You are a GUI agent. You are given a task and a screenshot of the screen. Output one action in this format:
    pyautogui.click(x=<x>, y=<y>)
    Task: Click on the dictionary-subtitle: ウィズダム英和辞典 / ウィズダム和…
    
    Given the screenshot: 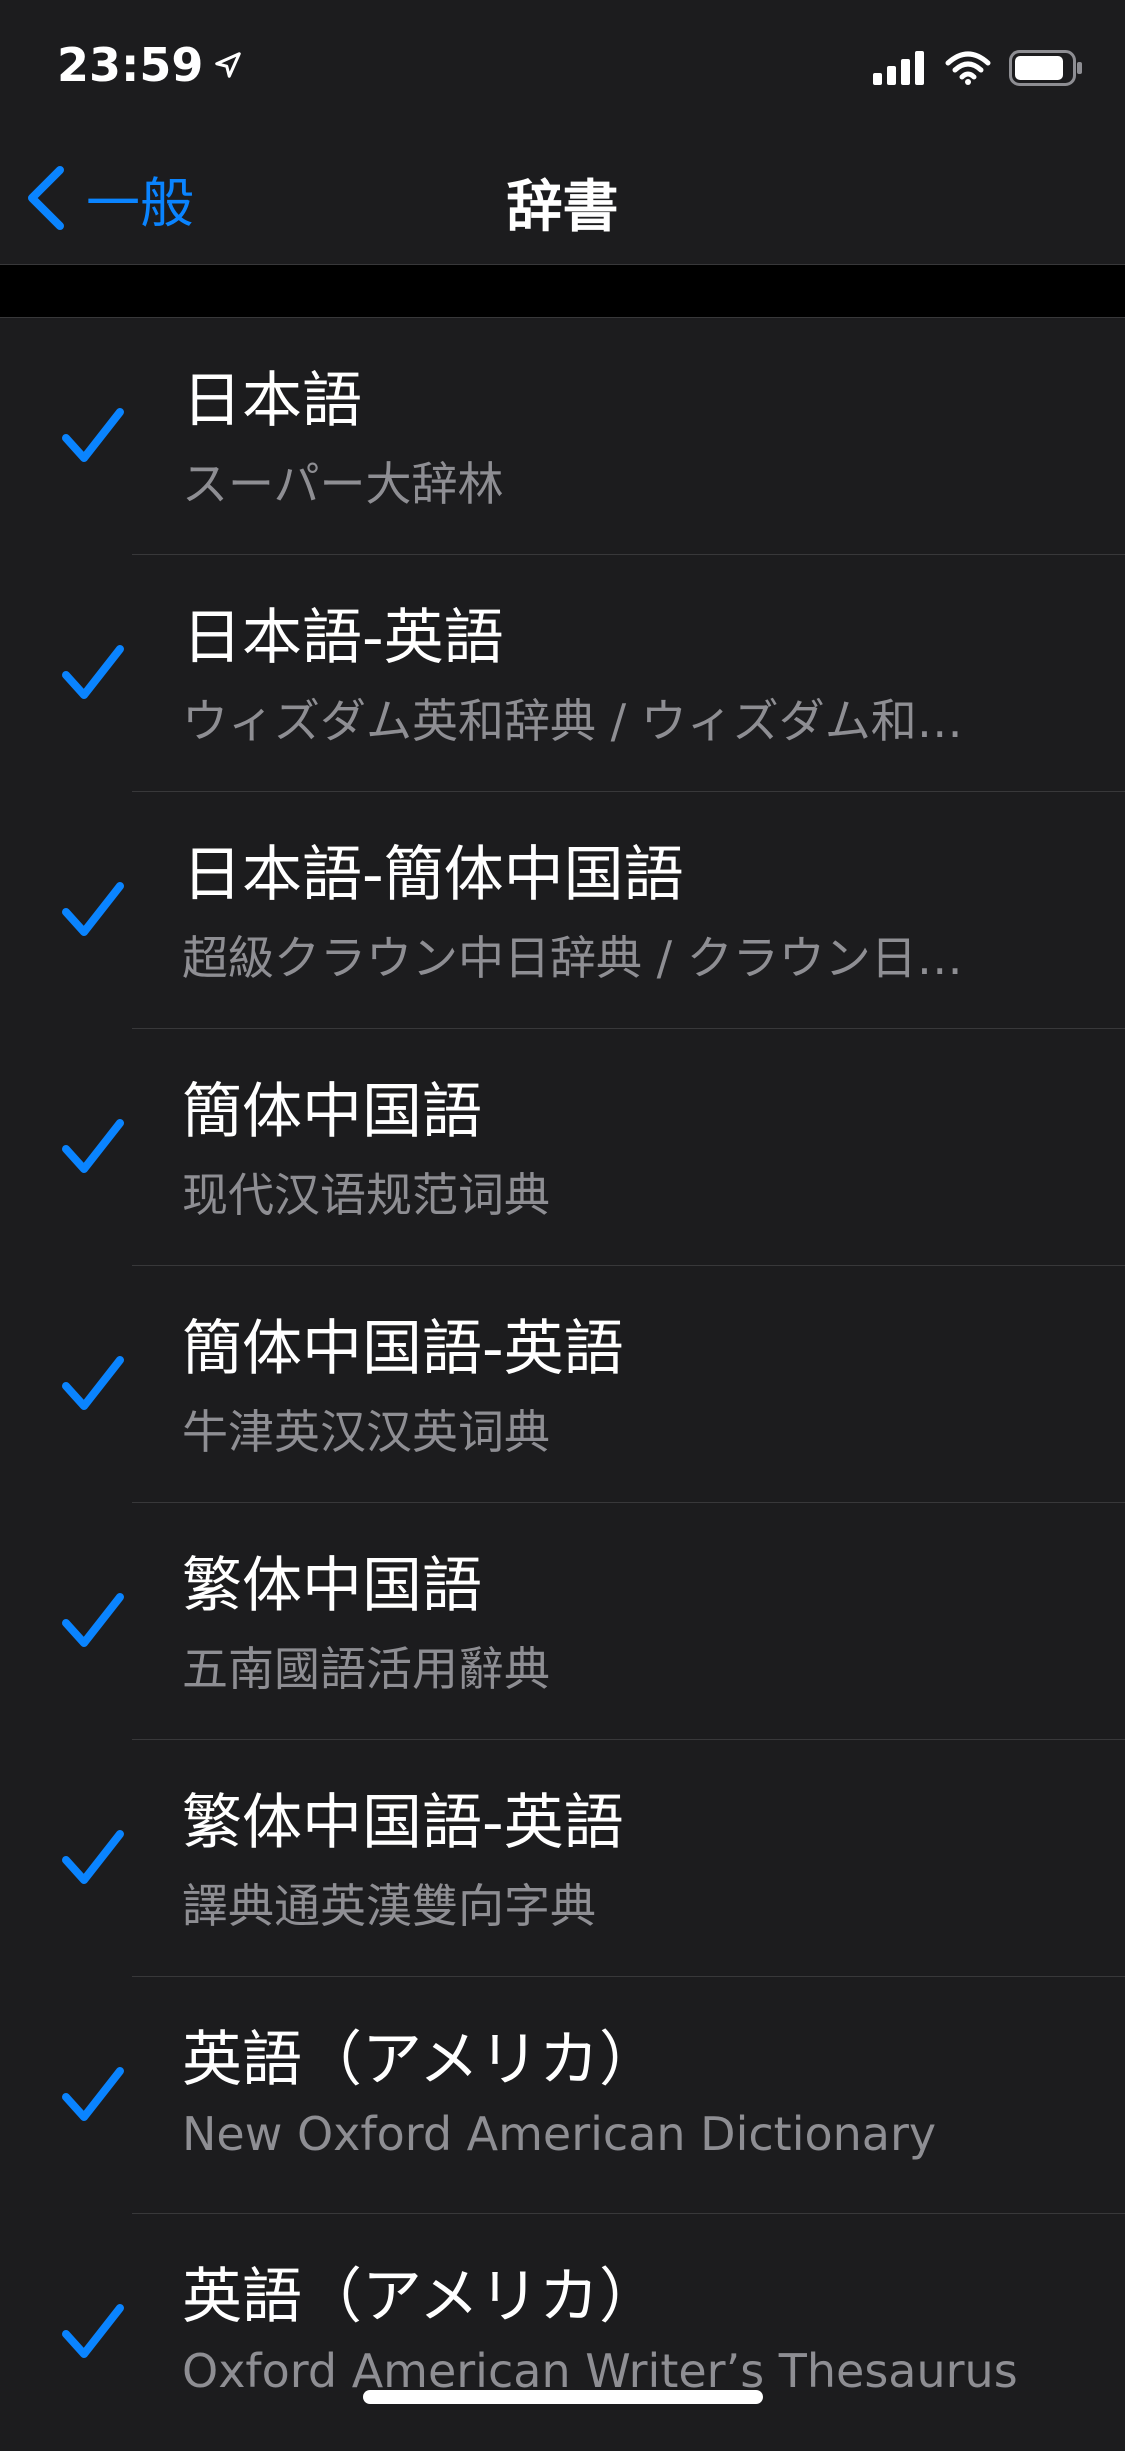 What is the action you would take?
    pyautogui.click(x=572, y=721)
    